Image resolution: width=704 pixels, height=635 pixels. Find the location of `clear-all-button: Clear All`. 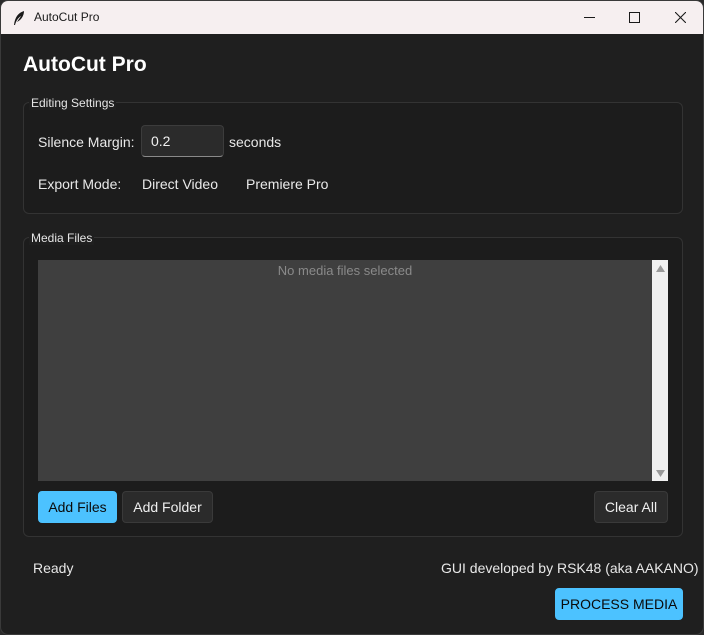

clear-all-button: Clear All is located at coordinates (631, 507).